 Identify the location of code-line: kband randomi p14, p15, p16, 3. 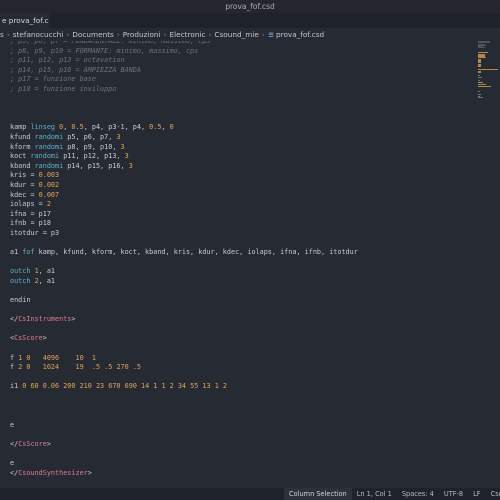
(240, 167).